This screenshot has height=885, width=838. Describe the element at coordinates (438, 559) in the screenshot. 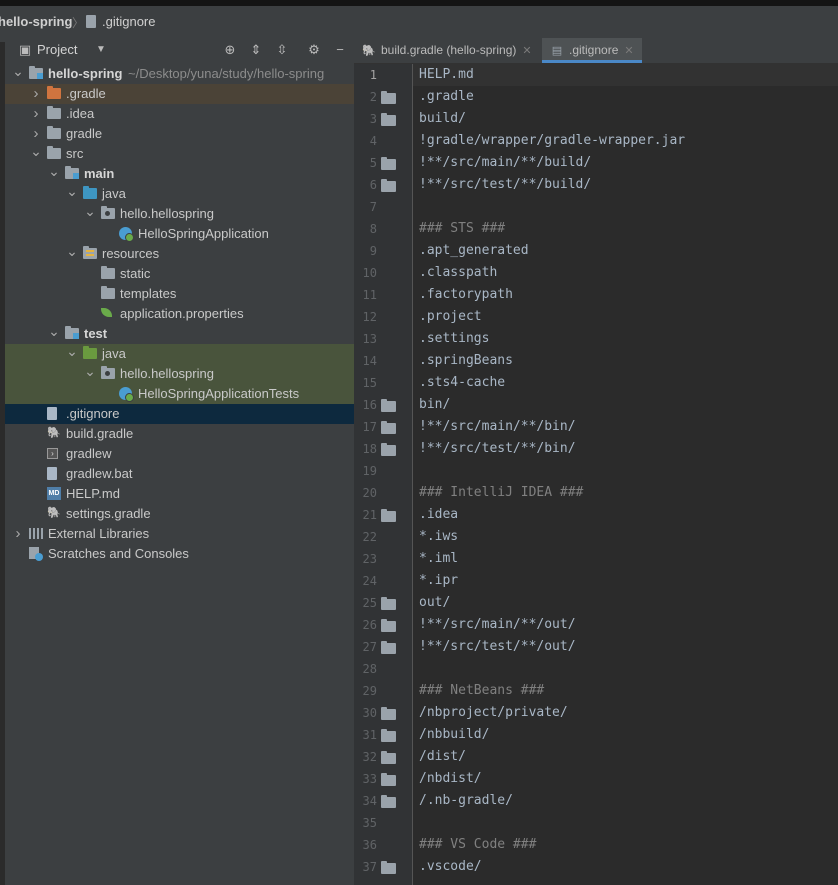

I see `code-line: *.iml` at that location.